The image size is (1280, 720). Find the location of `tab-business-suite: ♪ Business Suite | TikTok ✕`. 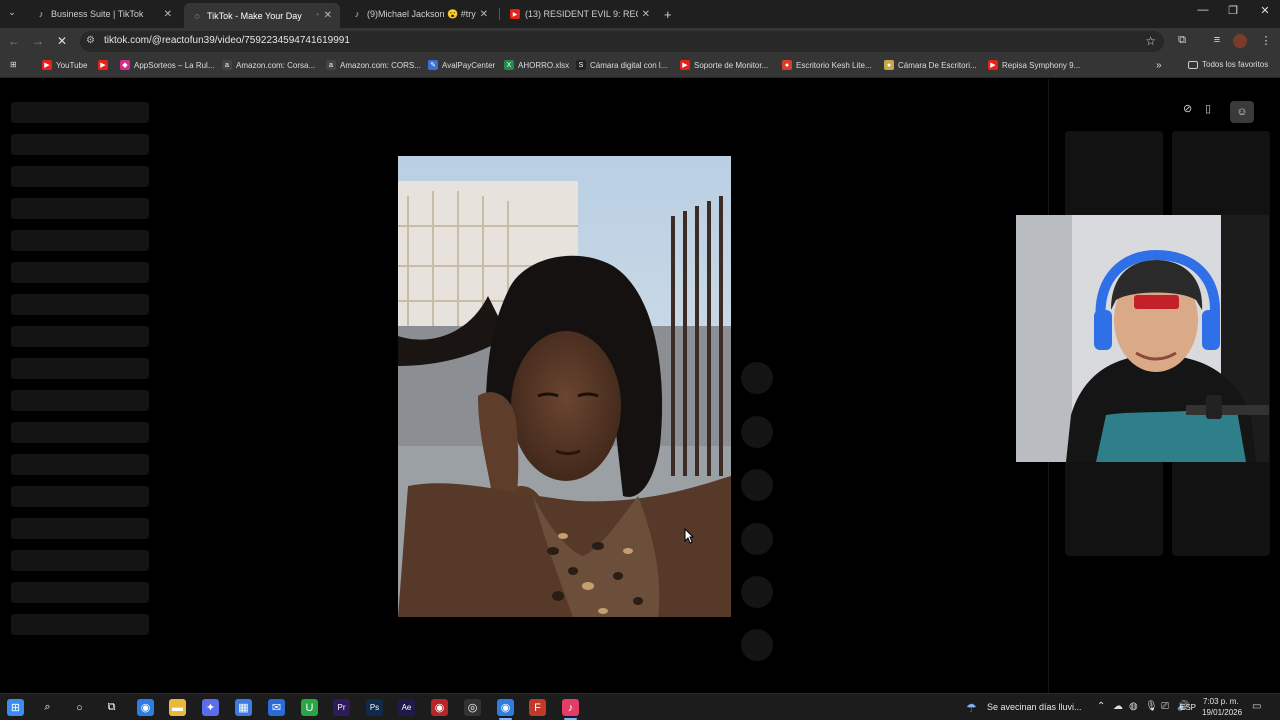

tab-business-suite: ♪ Business Suite | TikTok ✕ is located at coordinates (104, 14).